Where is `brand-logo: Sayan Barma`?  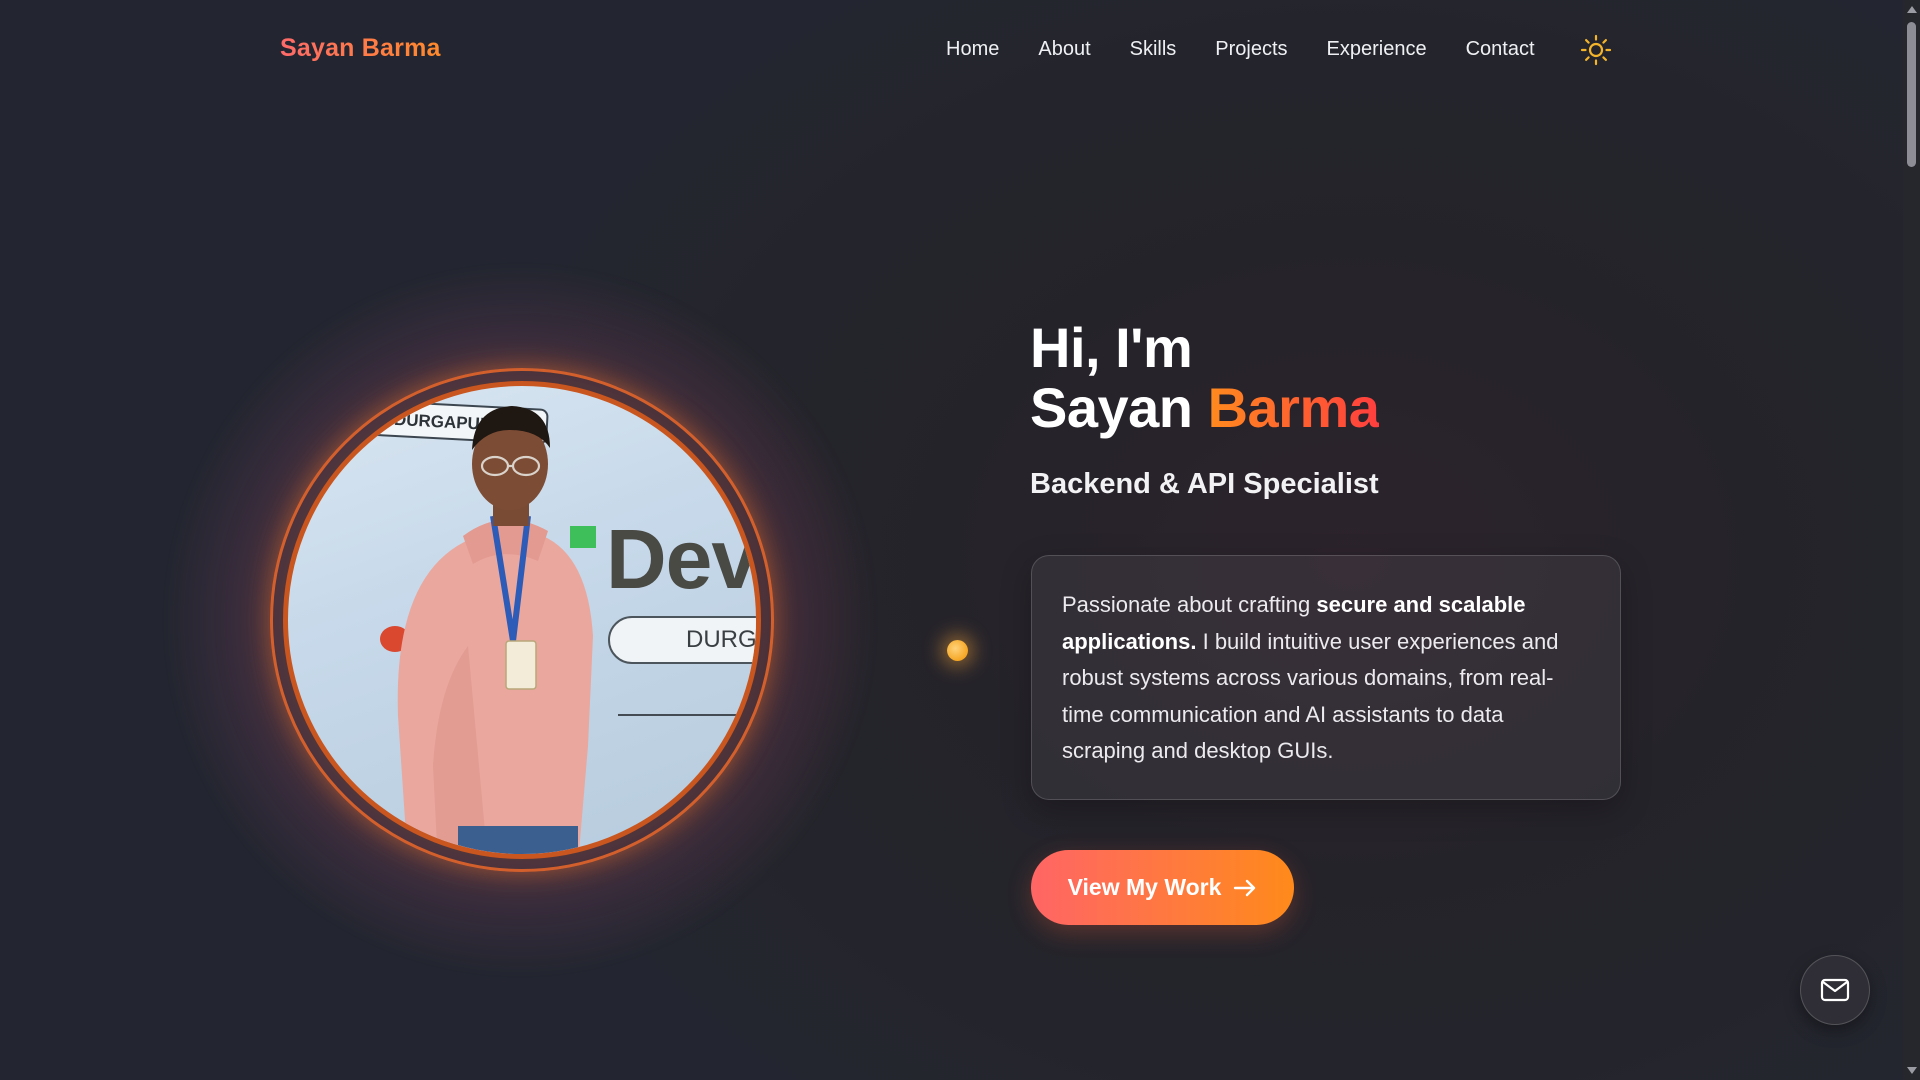 brand-logo: Sayan Barma is located at coordinates (360, 48).